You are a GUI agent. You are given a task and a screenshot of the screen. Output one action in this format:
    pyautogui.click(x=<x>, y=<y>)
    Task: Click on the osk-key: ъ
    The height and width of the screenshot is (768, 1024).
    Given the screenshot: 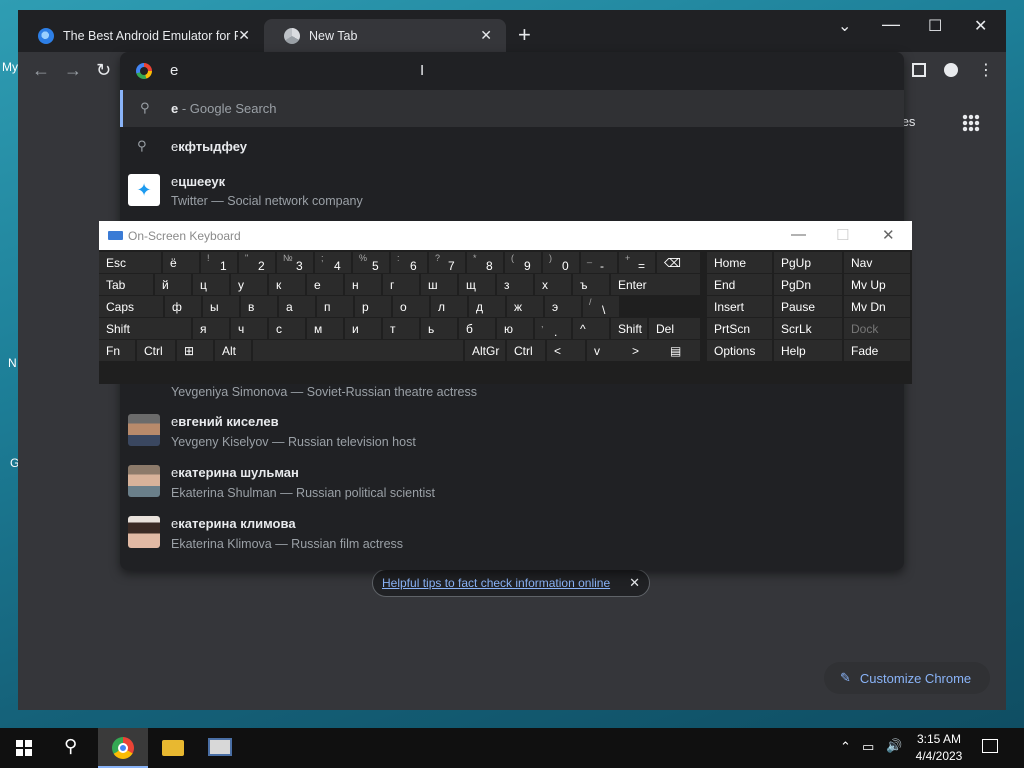 What is the action you would take?
    pyautogui.click(x=591, y=284)
    